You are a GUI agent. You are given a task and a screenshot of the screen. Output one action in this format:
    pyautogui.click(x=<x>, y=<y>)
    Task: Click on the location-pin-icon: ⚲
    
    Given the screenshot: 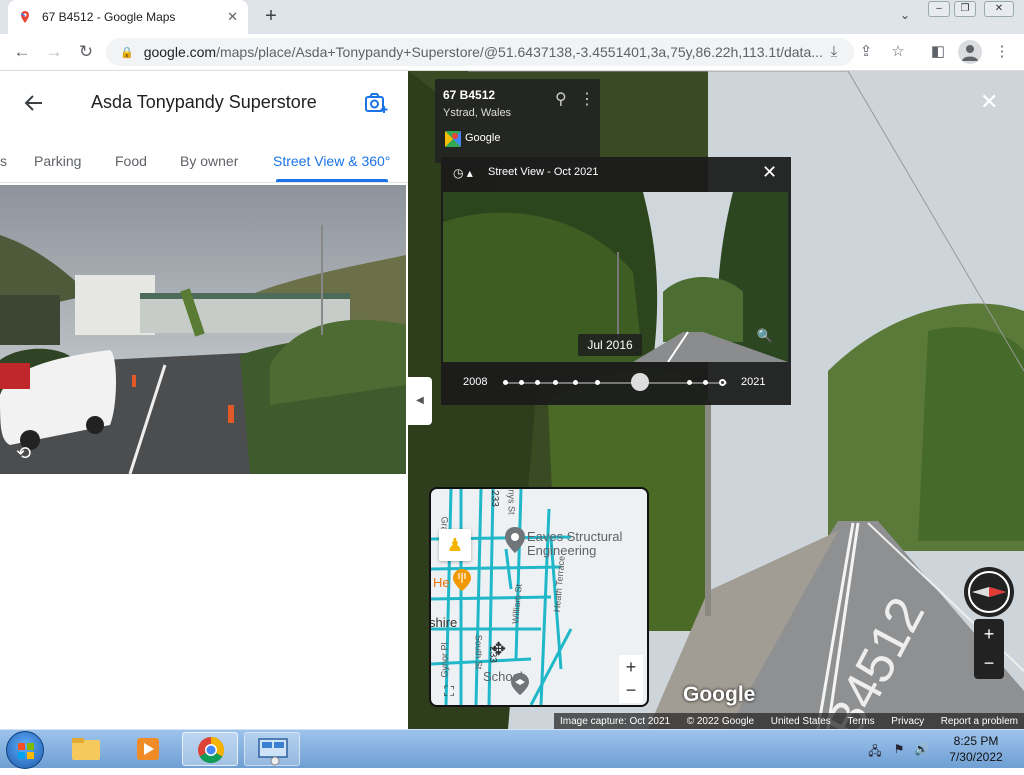 What is the action you would take?
    pyautogui.click(x=561, y=99)
    